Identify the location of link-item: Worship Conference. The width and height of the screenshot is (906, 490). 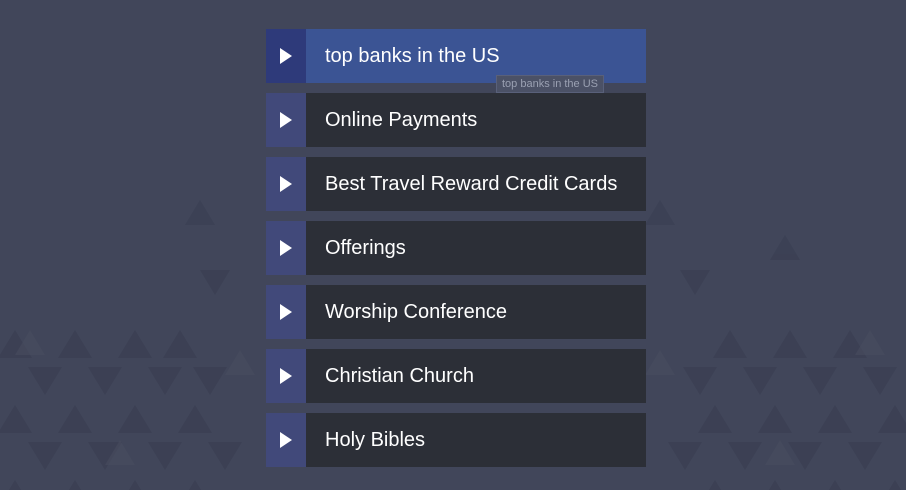
(456, 312).